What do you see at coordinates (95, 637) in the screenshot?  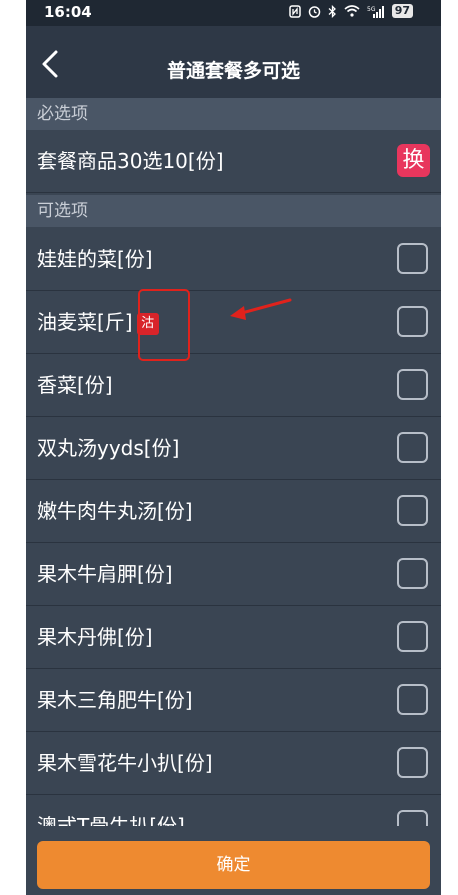 I see `item-label: 果木丹佛[份]` at bounding box center [95, 637].